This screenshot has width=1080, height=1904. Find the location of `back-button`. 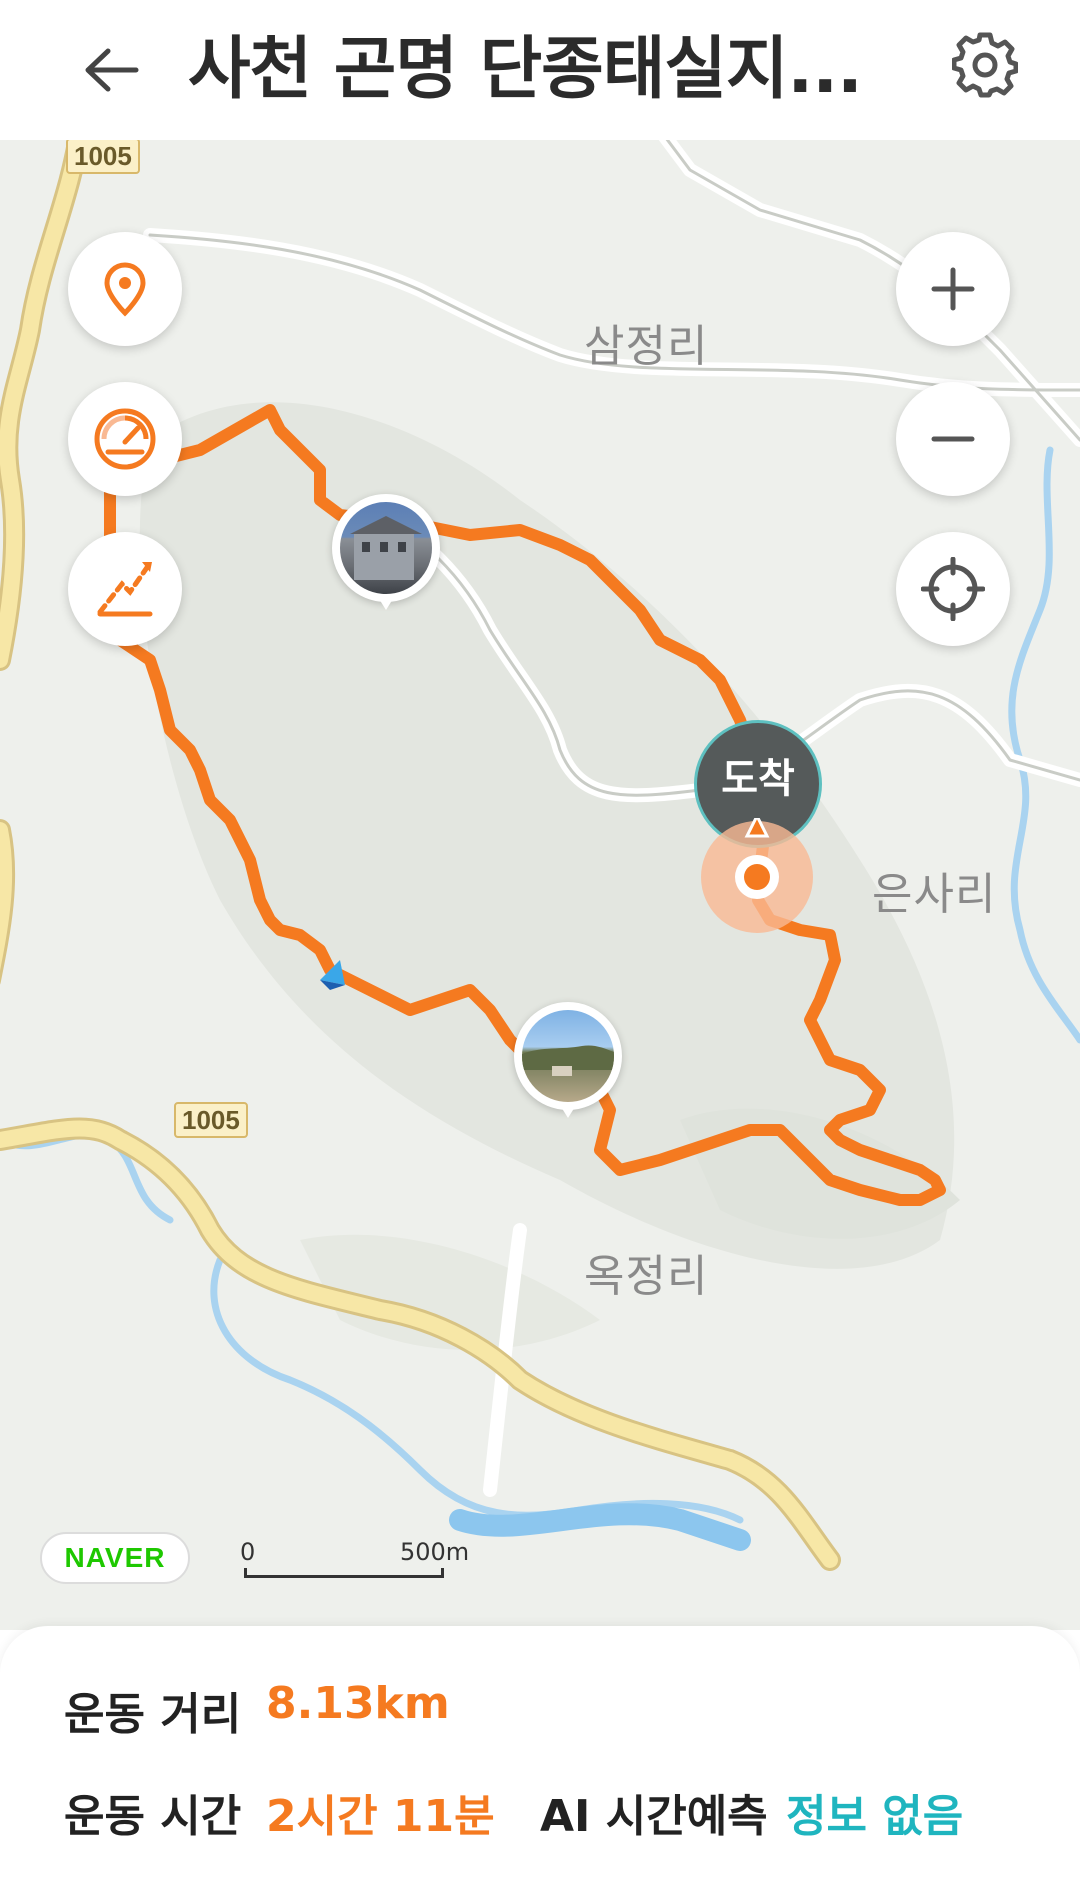

back-button is located at coordinates (110, 70).